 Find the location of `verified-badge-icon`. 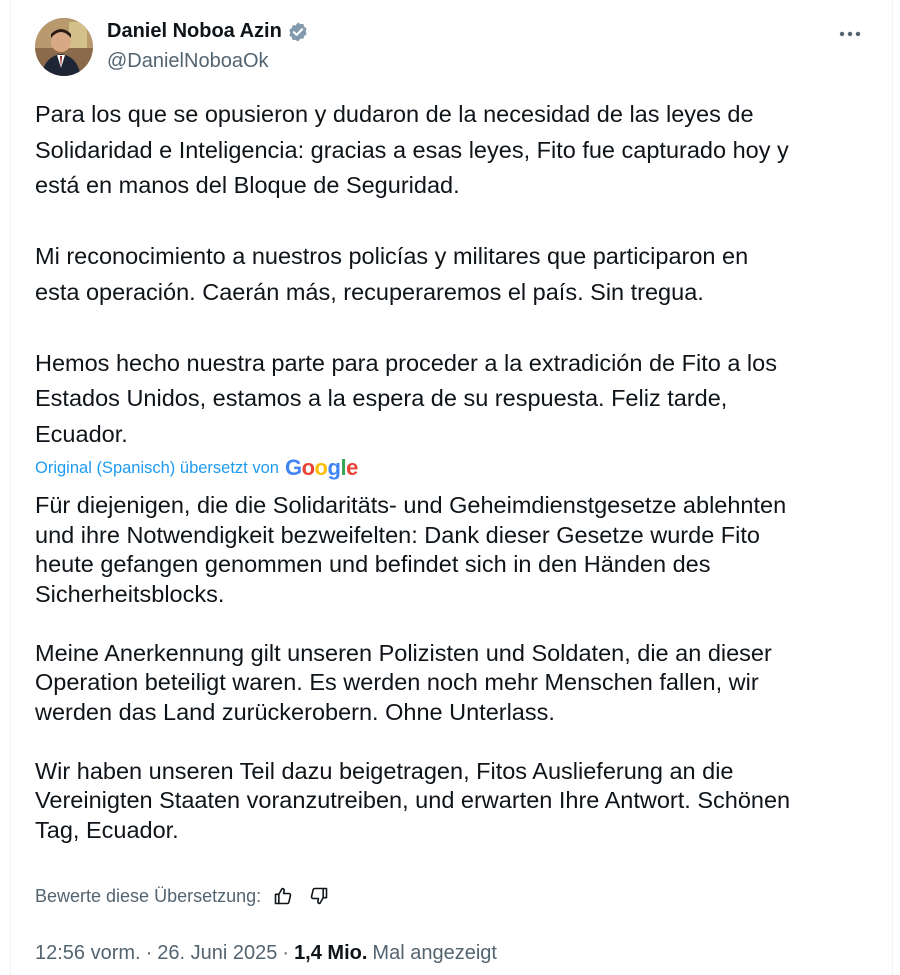

verified-badge-icon is located at coordinates (298, 32).